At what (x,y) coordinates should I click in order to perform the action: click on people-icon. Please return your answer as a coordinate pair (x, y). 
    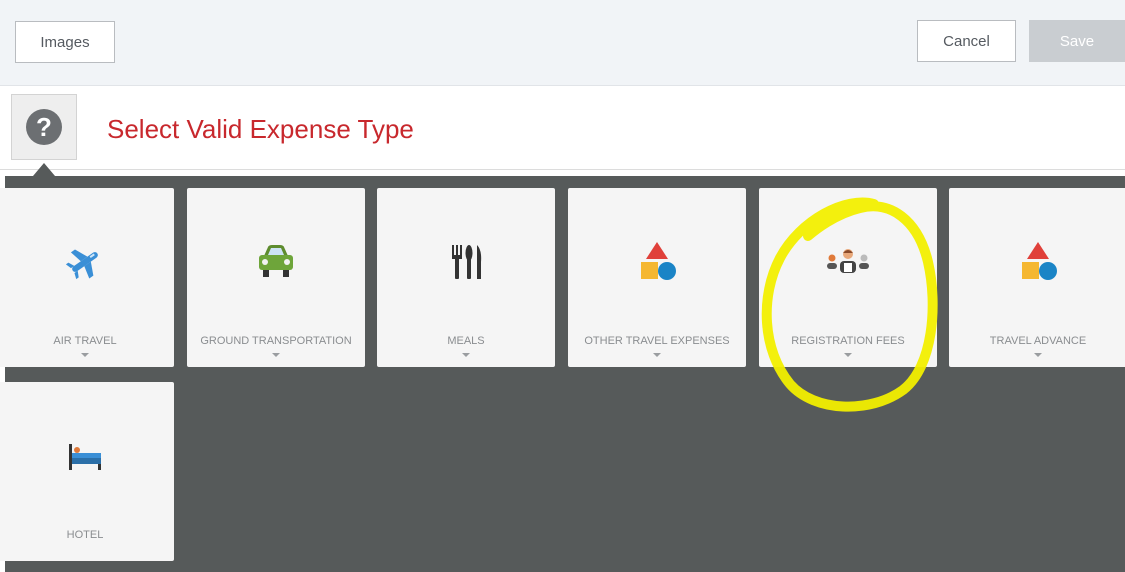
    Looking at the image, I should click on (848, 262).